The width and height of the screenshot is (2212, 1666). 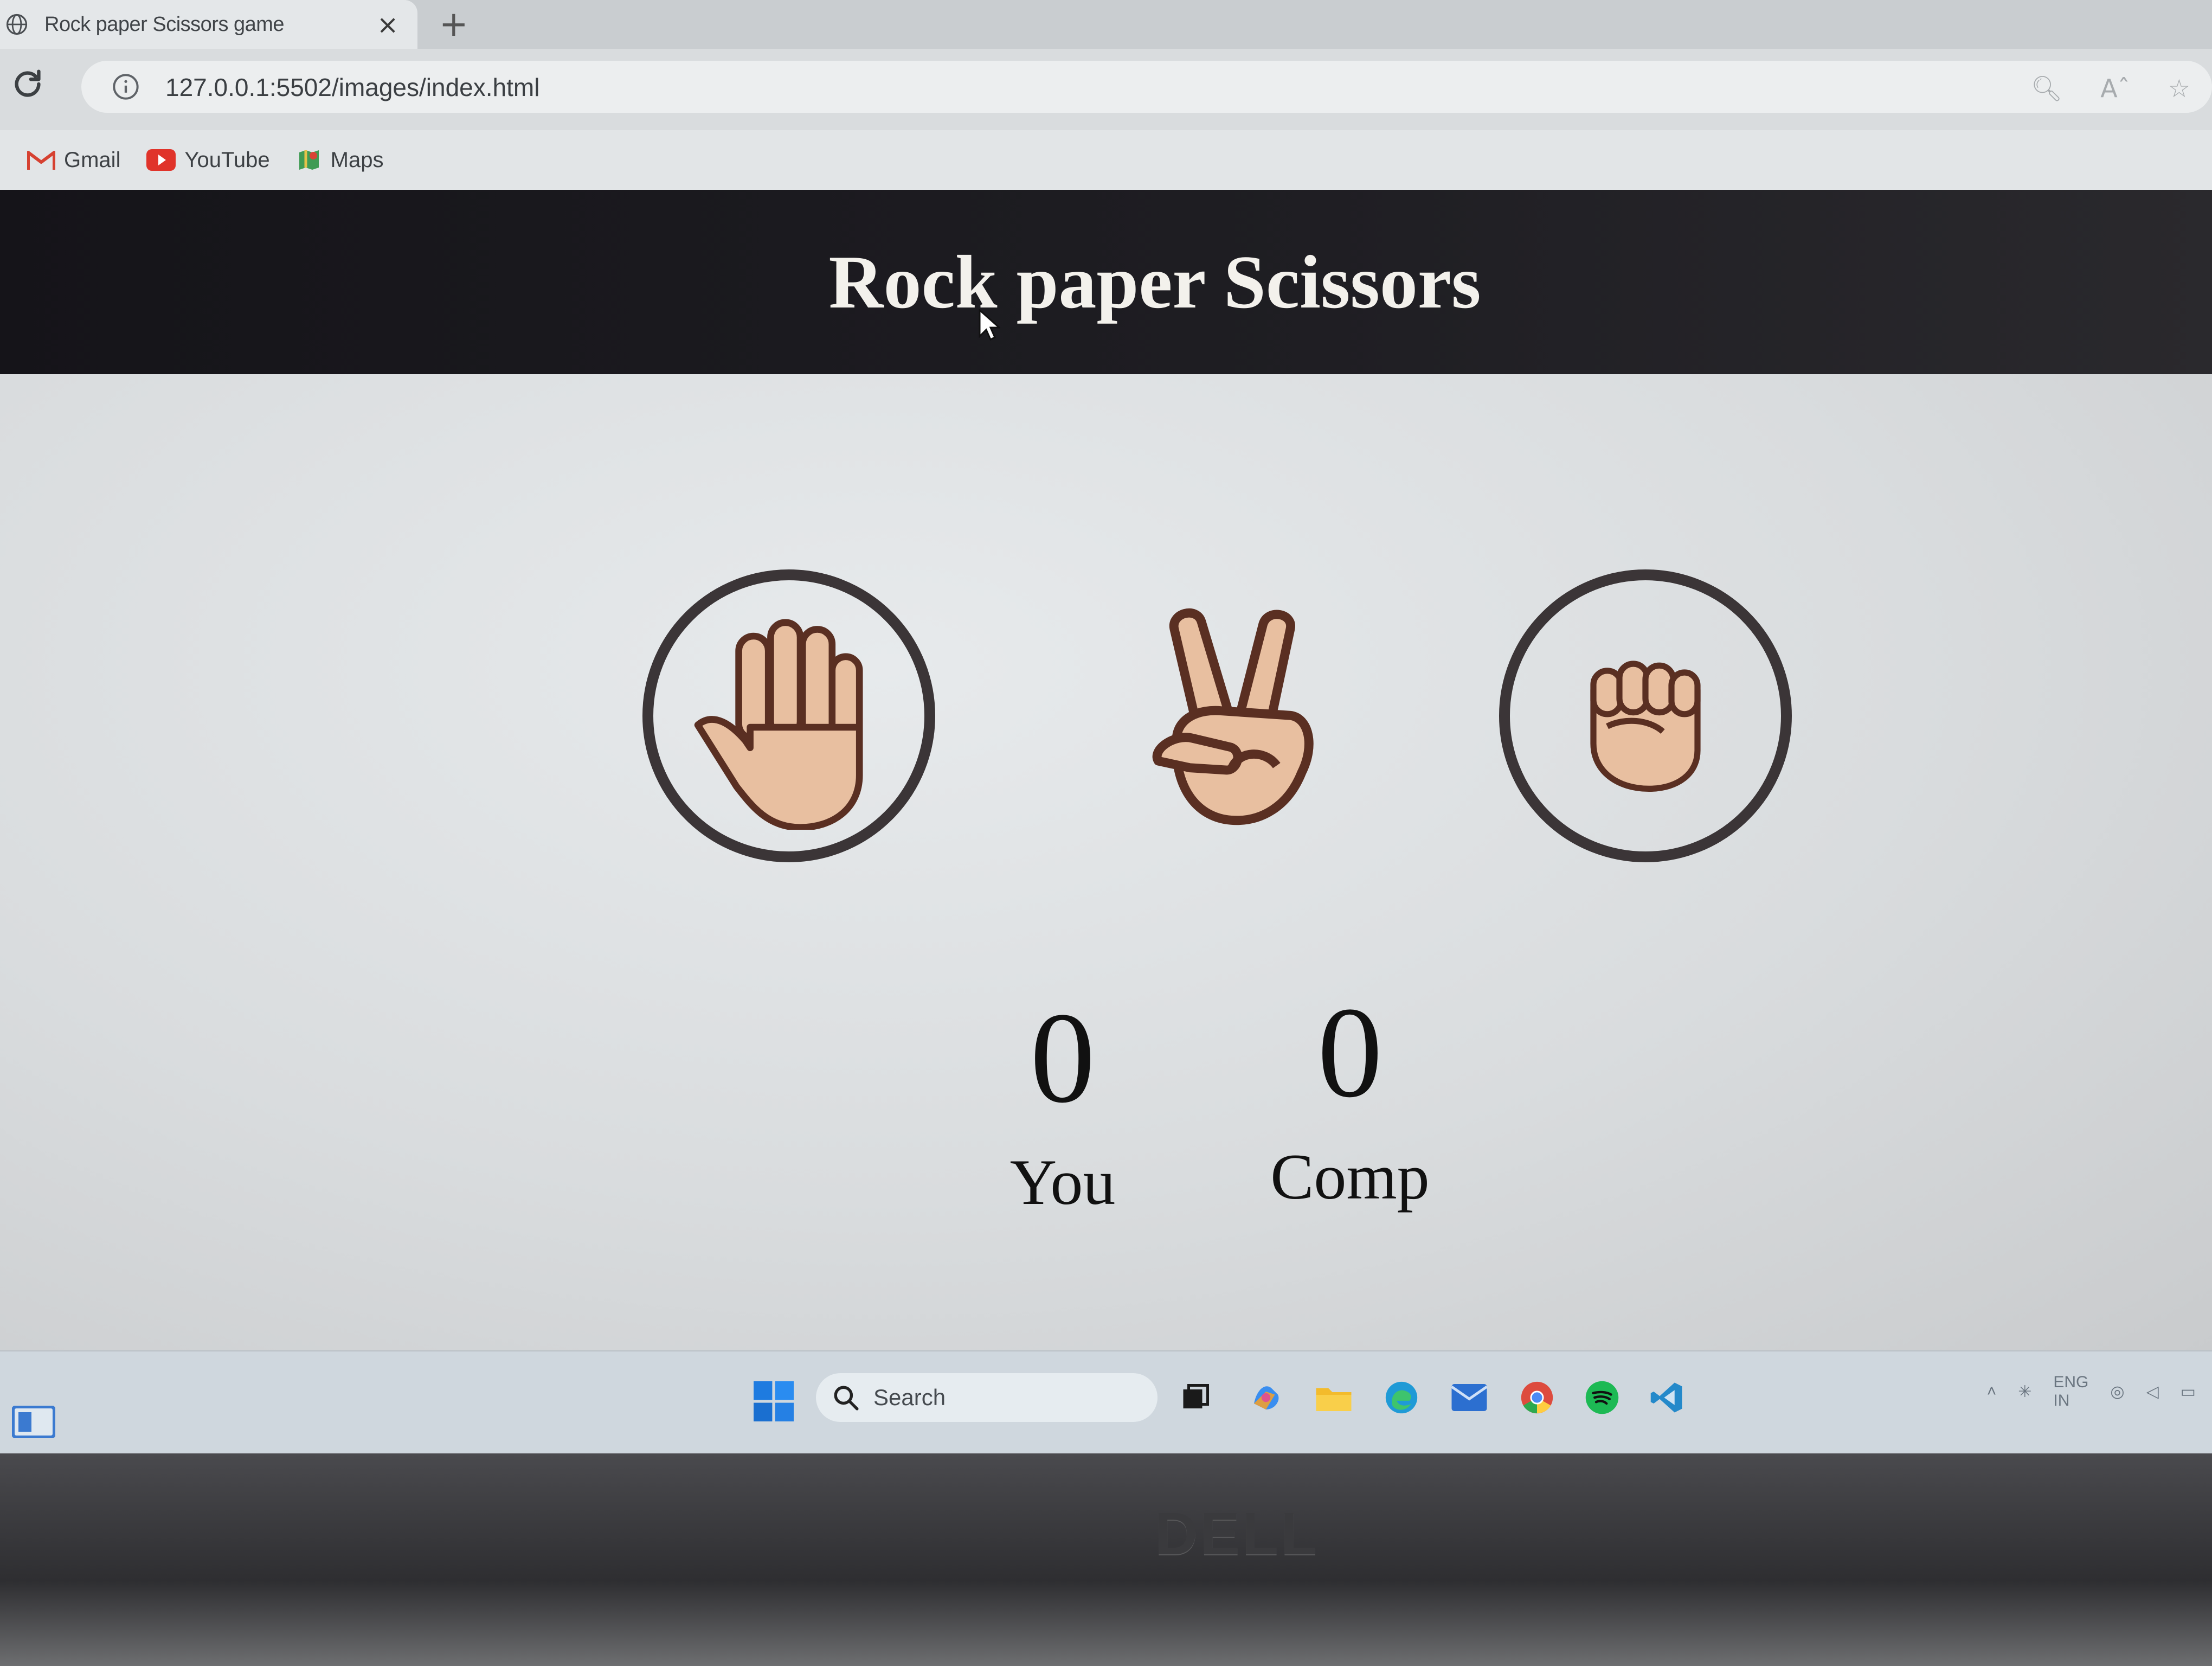 I want to click on user-score-box: 0 You, so click(x=1062, y=1106).